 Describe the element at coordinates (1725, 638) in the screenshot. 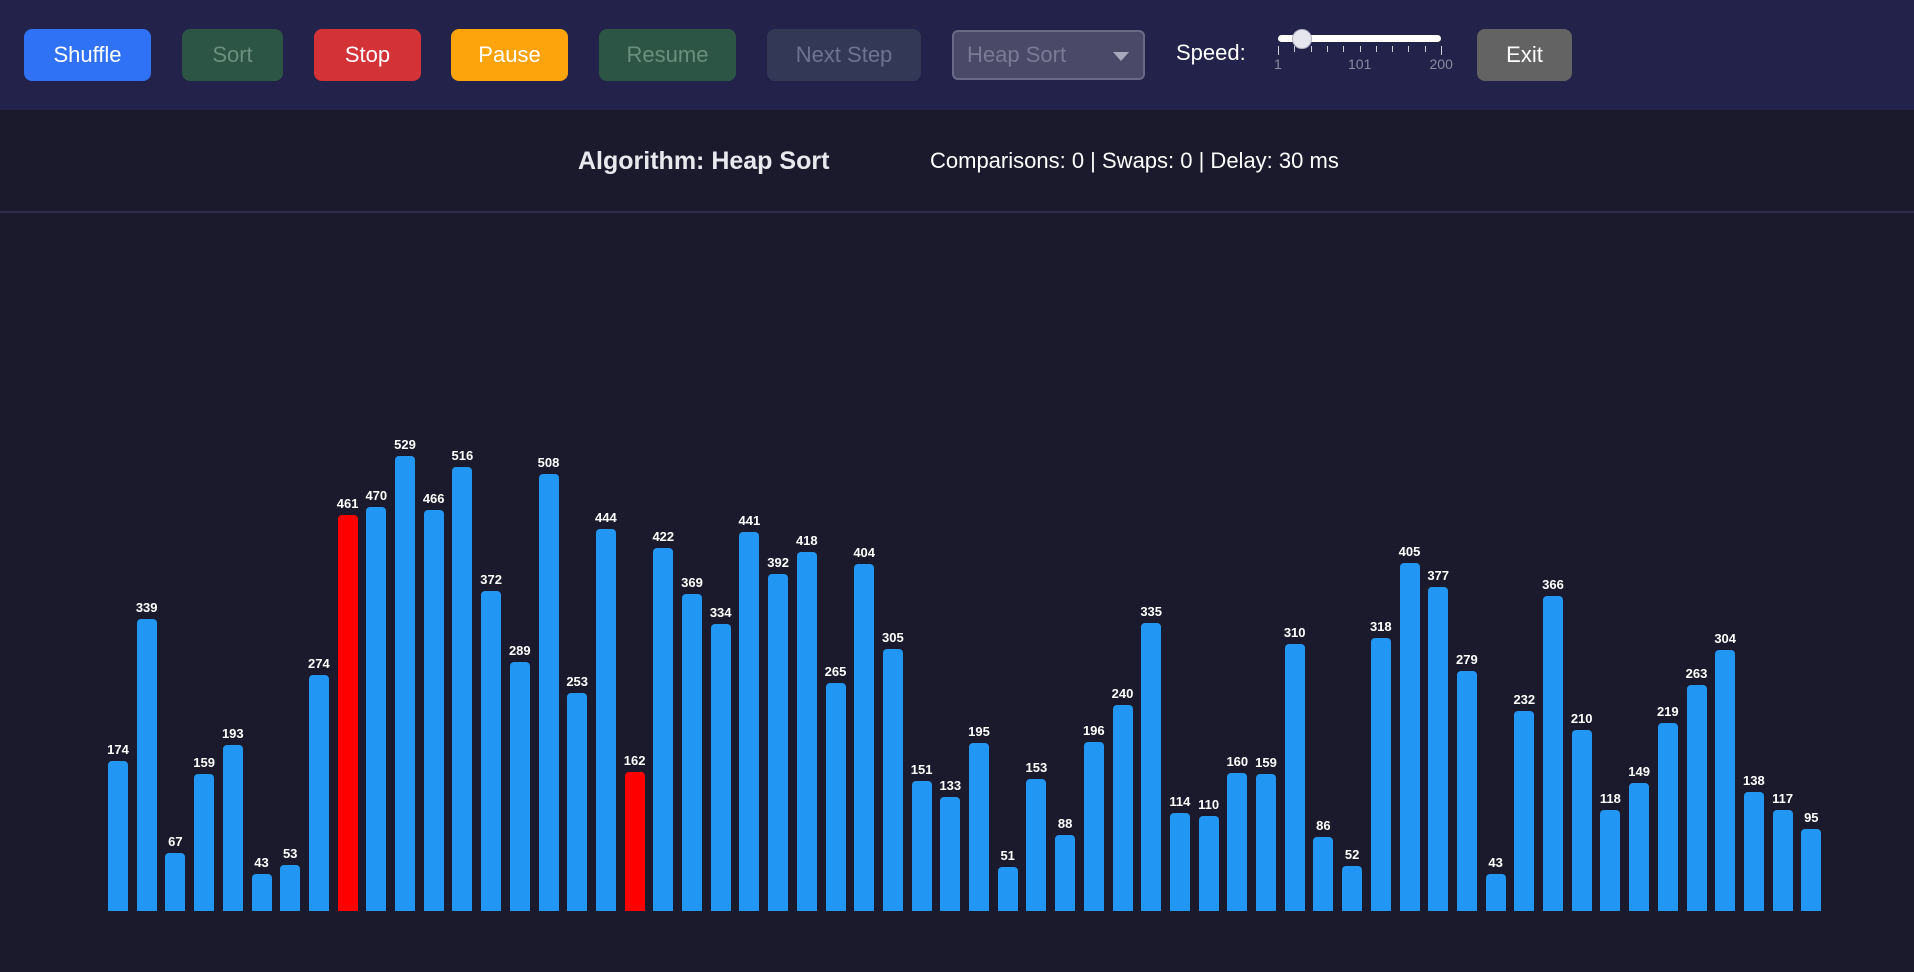

I see `bar-value-label: 304` at that location.